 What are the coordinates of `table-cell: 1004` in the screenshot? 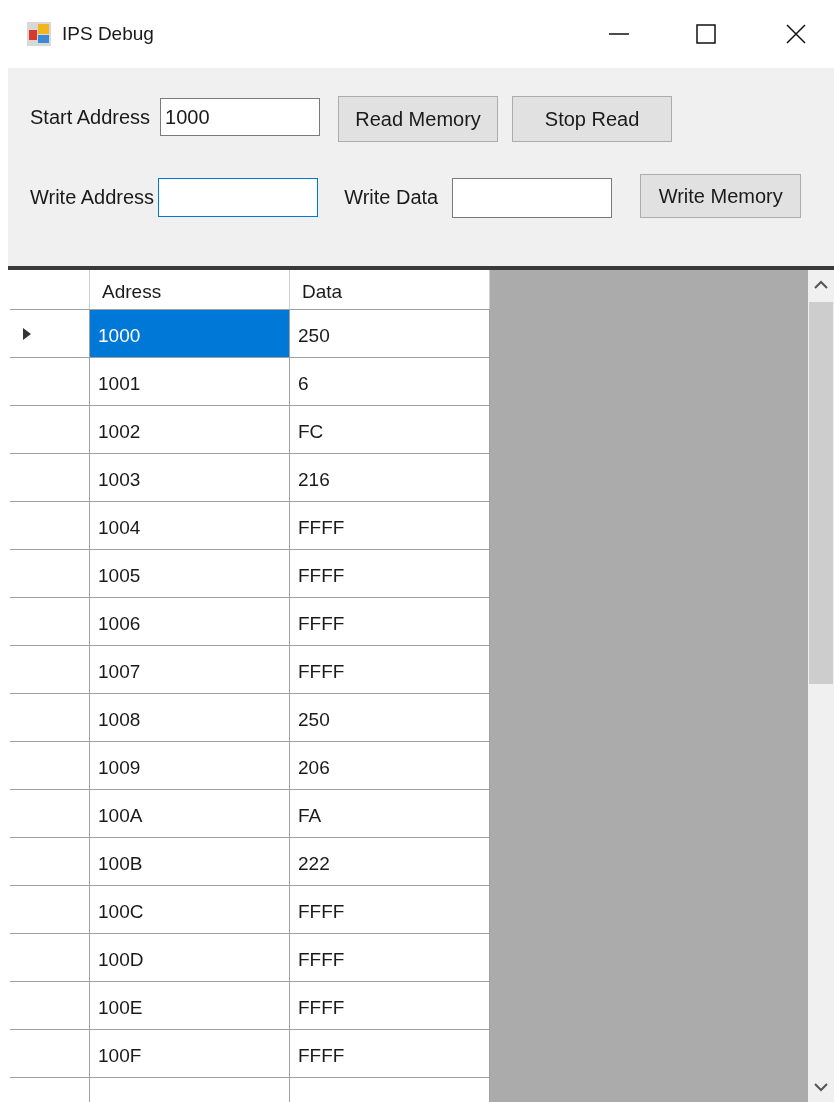 It's located at (190, 526).